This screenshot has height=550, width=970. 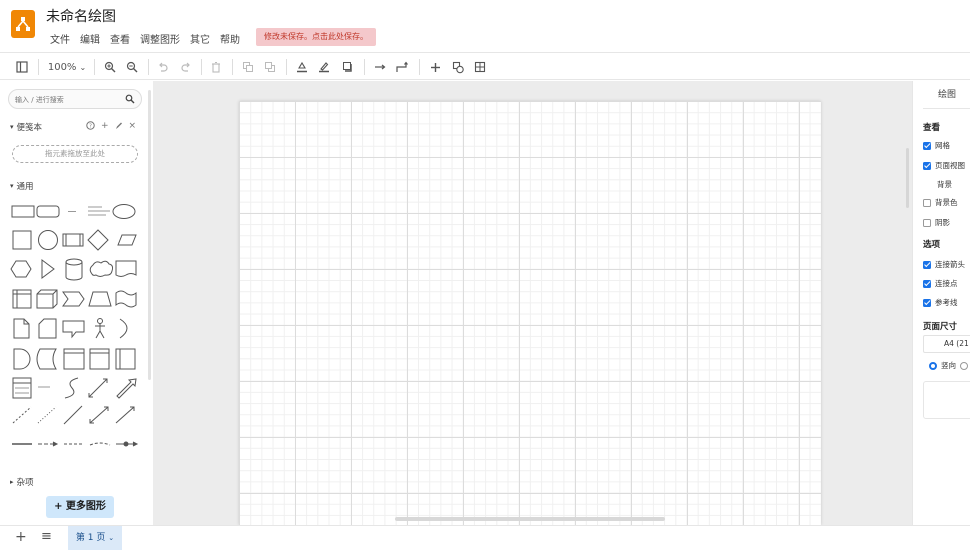 What do you see at coordinates (67, 67) in the screenshot?
I see `zoom-dropdown: 100% ⌄` at bounding box center [67, 67].